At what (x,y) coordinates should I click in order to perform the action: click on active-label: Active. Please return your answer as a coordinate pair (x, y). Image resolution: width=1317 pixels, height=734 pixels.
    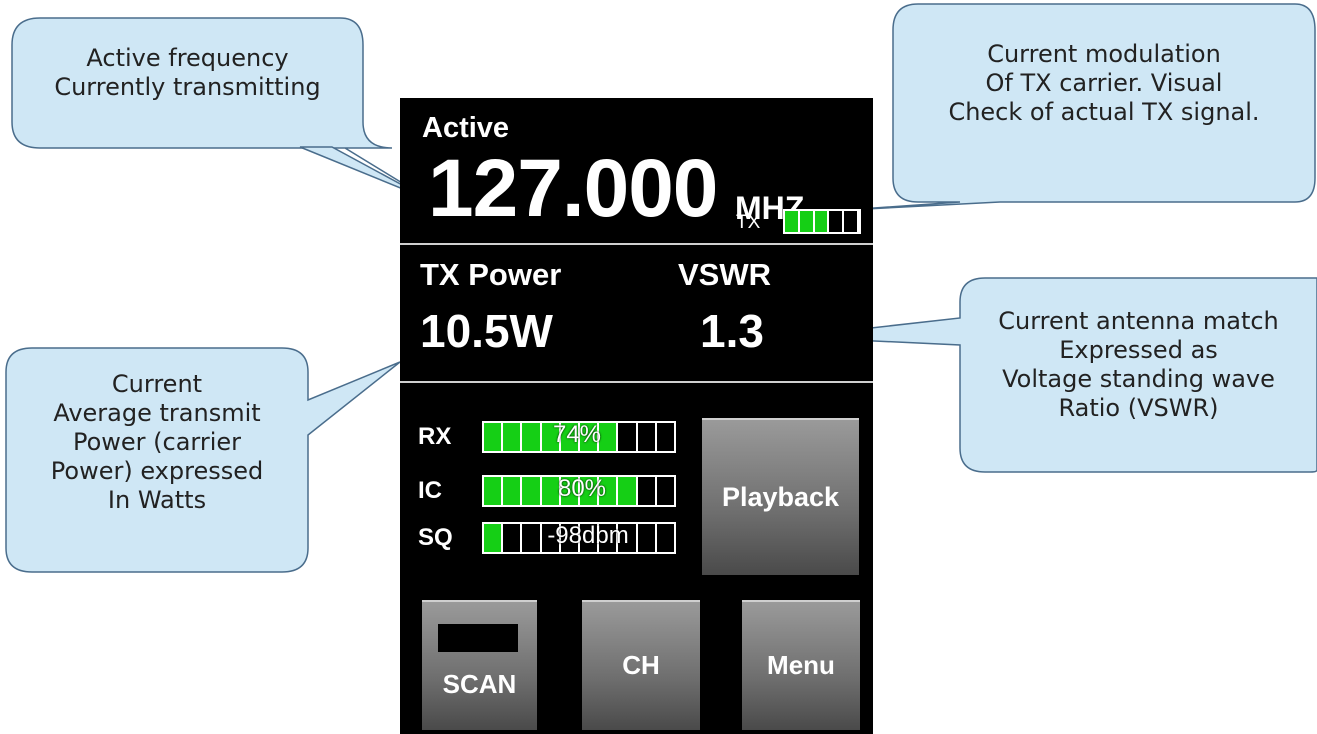
    Looking at the image, I should click on (466, 128).